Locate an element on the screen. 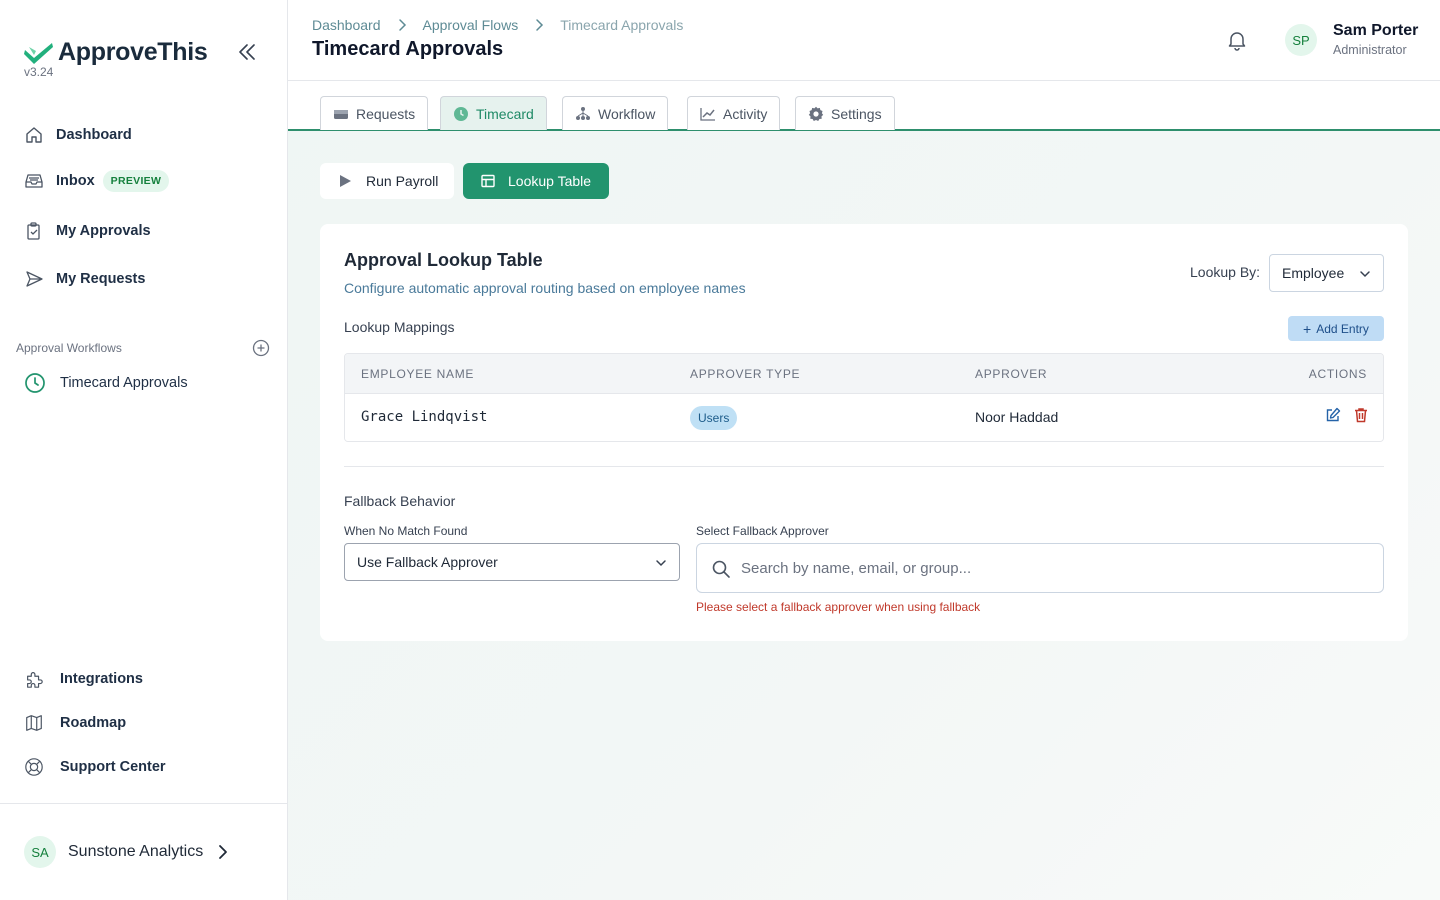 Image resolution: width=1440 pixels, height=900 pixels. user-role: Administrator is located at coordinates (1370, 50).